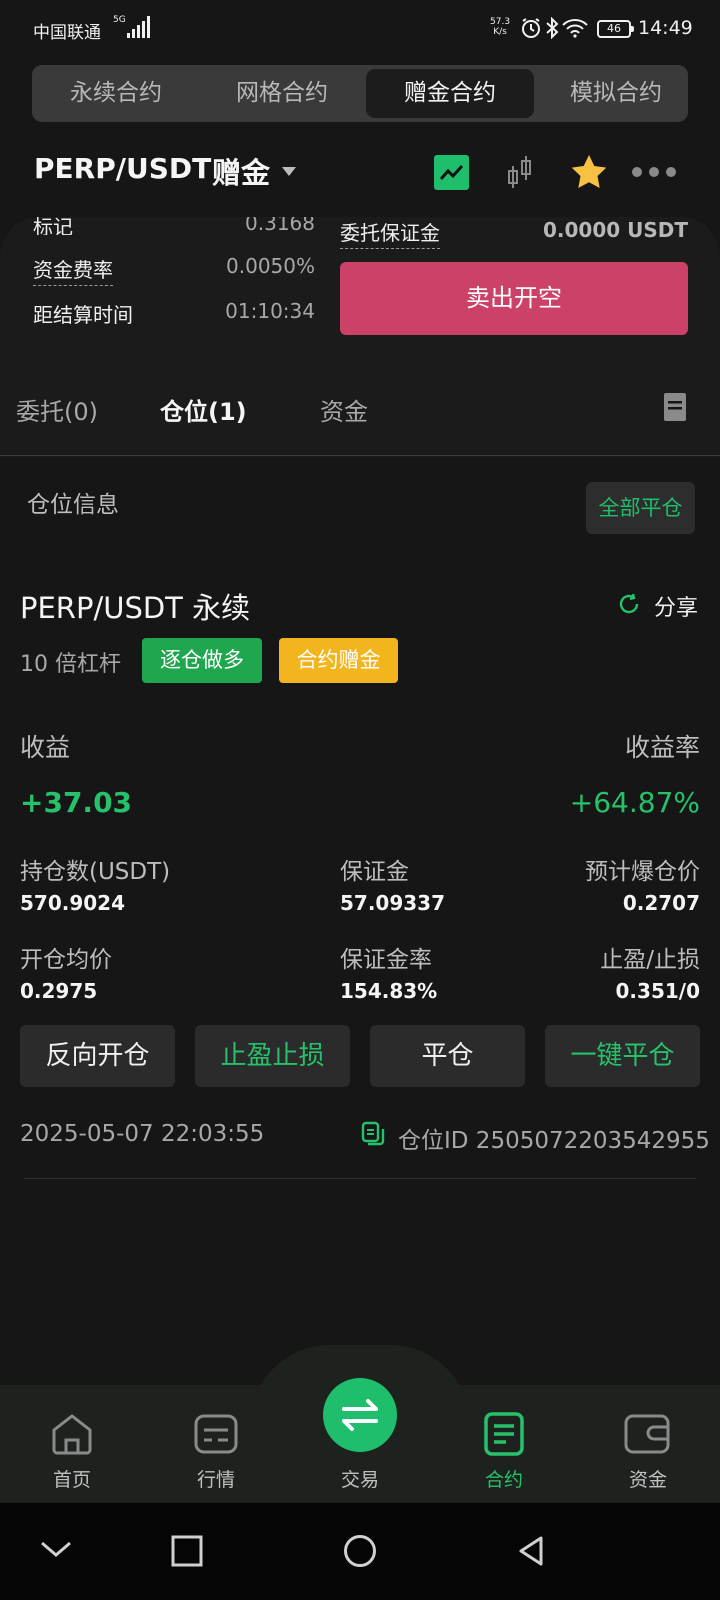  I want to click on entry-price-value: 0.2975, so click(59, 991).